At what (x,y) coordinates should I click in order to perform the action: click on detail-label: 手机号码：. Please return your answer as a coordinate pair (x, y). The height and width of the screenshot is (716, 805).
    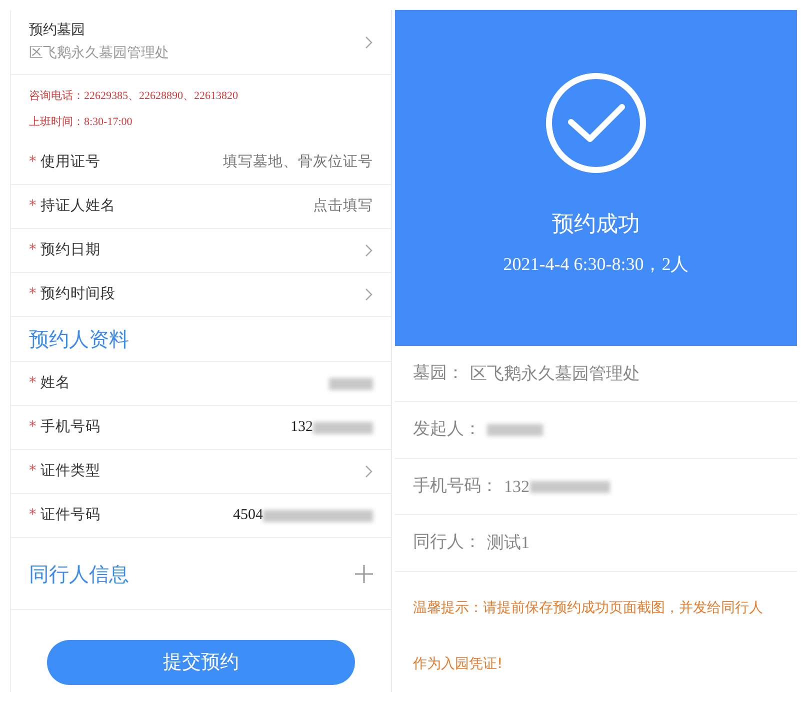
    Looking at the image, I should click on (455, 486).